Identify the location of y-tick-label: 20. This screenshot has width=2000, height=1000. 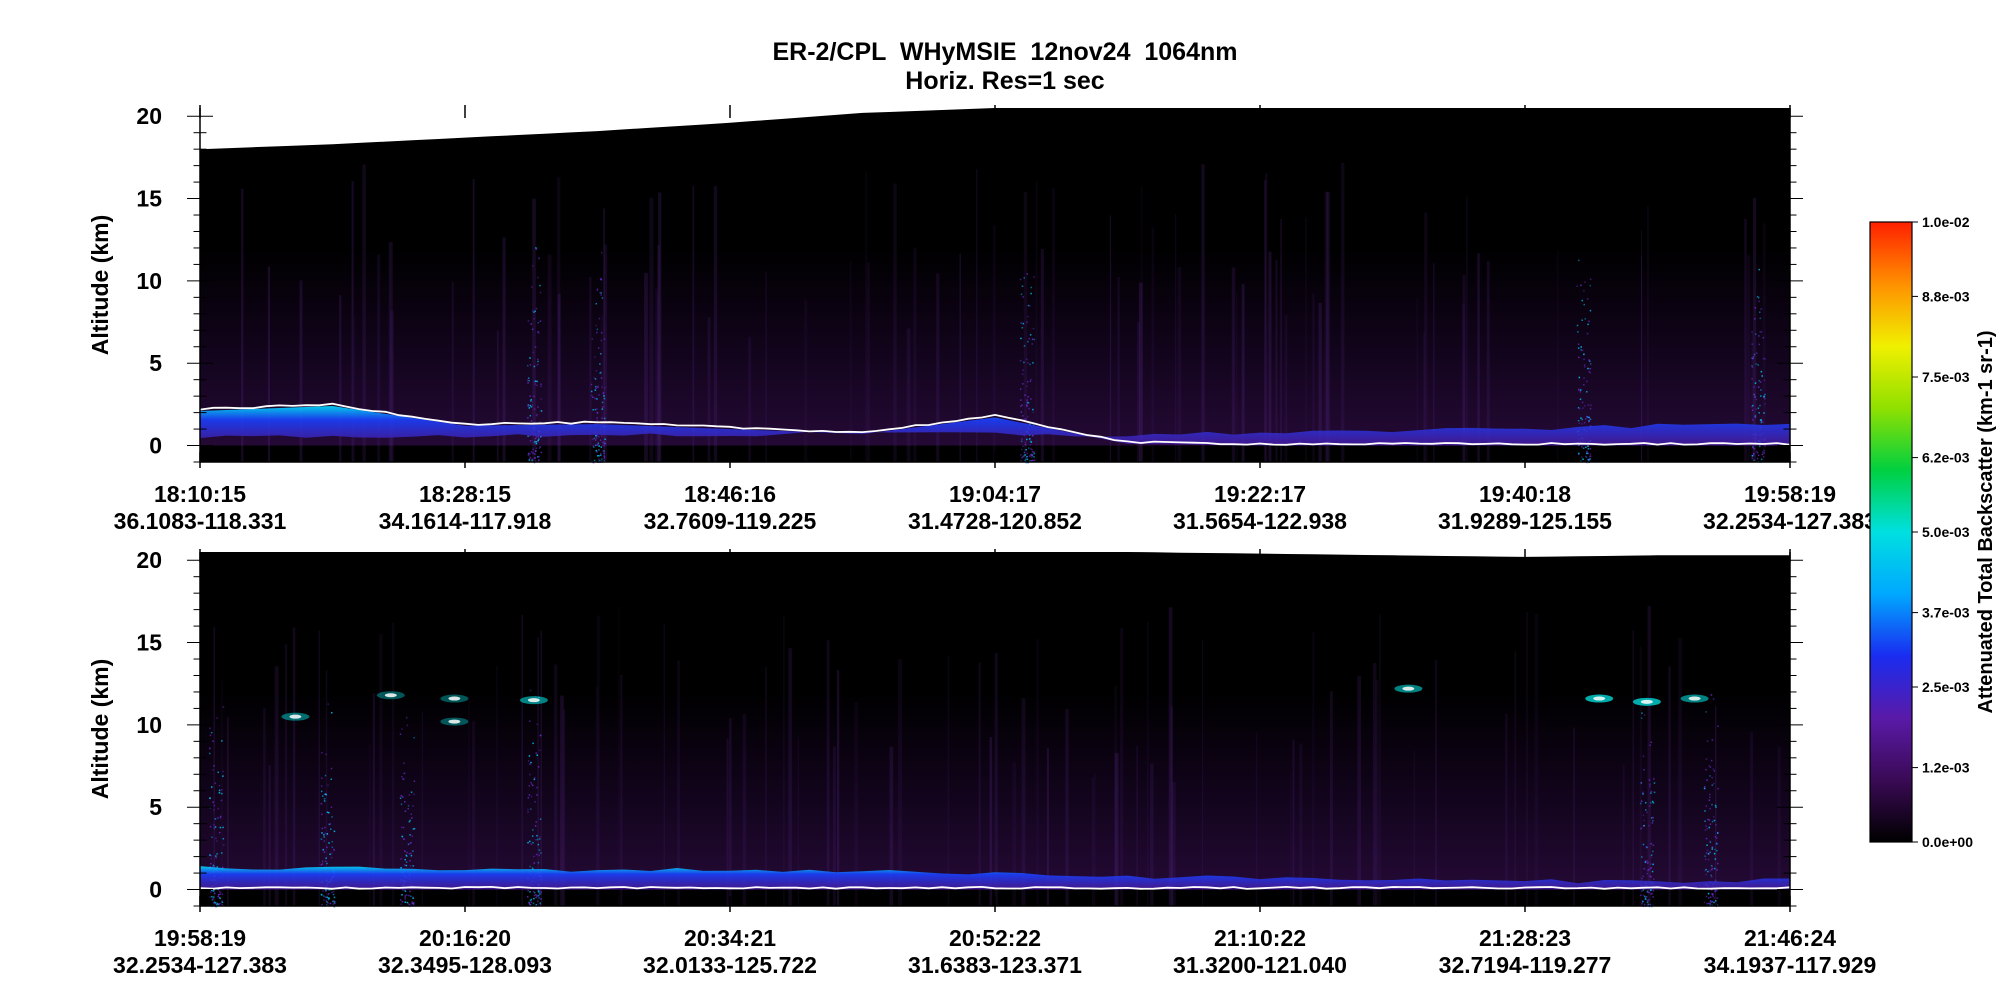
(149, 116).